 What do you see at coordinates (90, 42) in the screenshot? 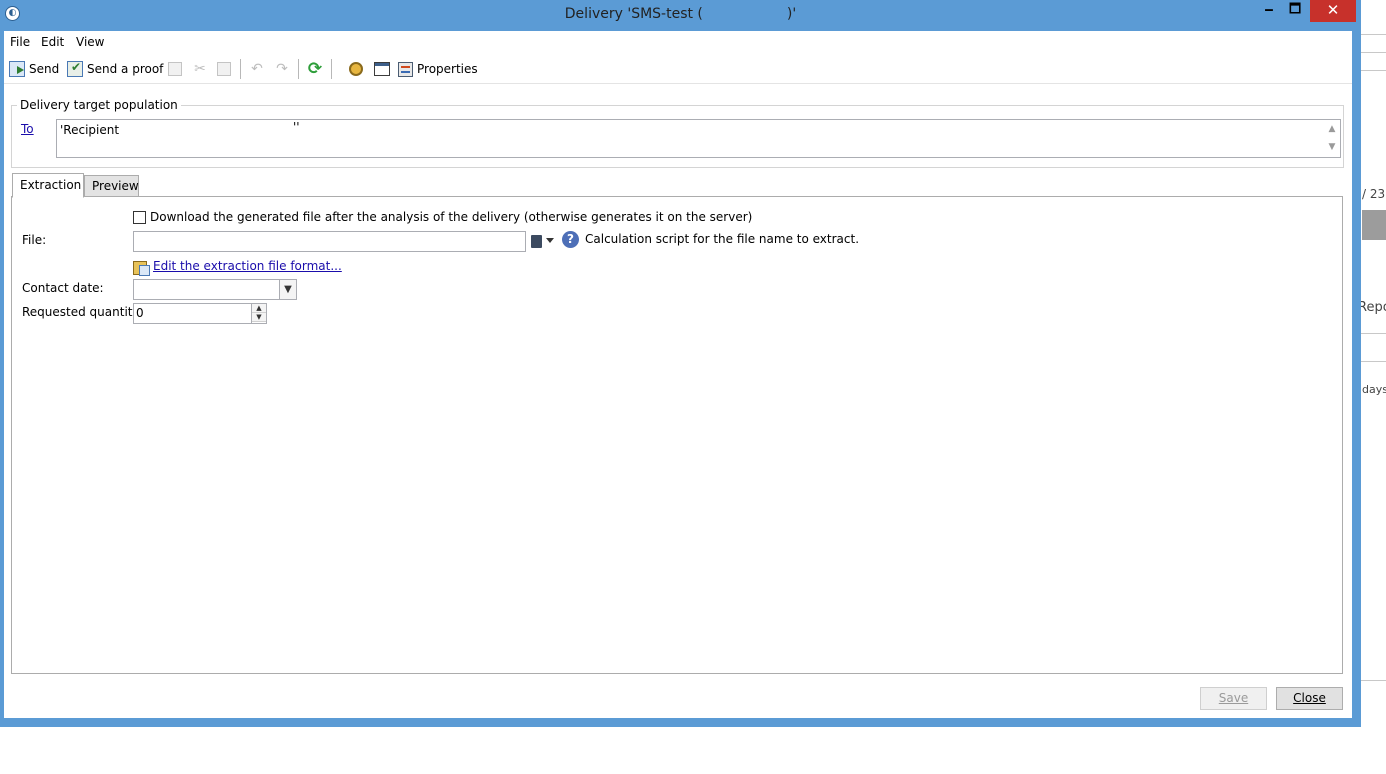
I see `menu-view: View` at bounding box center [90, 42].